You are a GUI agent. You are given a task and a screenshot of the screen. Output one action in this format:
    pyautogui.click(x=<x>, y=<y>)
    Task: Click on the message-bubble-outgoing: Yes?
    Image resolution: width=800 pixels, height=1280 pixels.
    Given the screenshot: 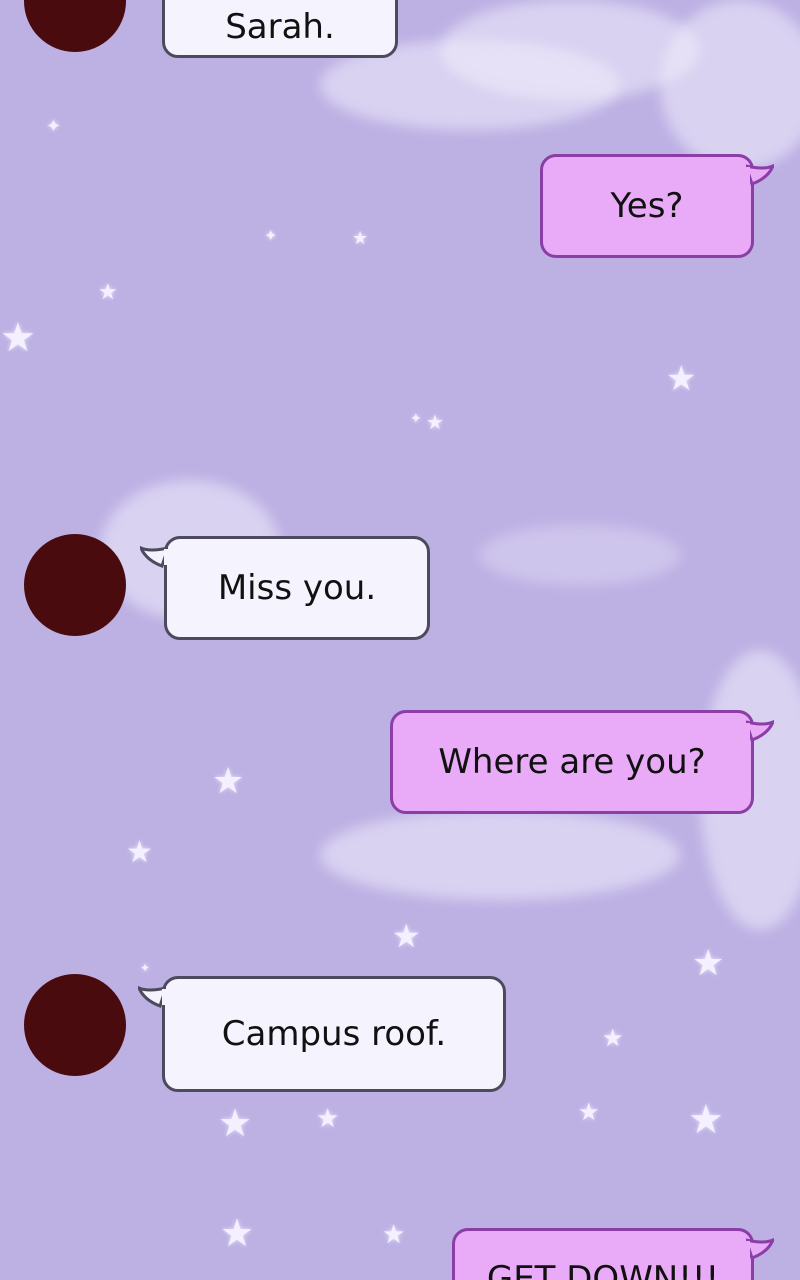 What is the action you would take?
    pyautogui.click(x=647, y=206)
    